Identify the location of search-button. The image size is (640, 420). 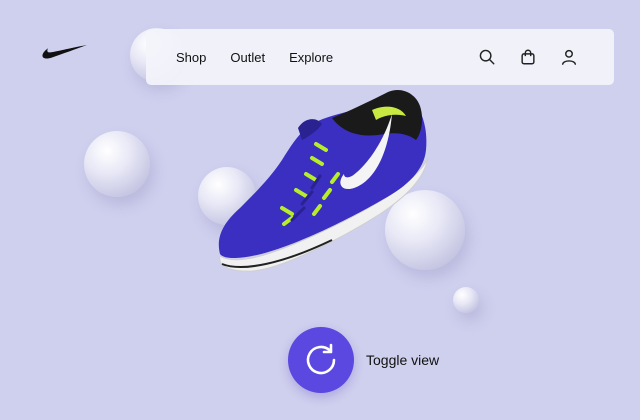
(487, 57).